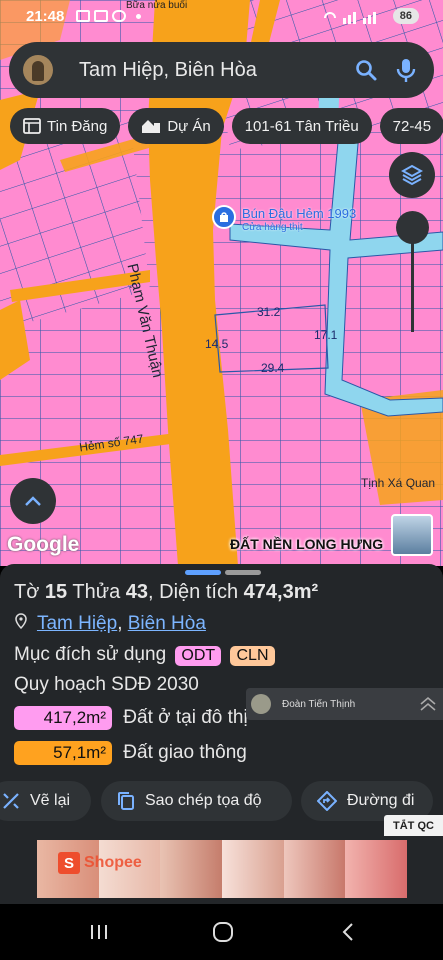  Describe the element at coordinates (299, 213) in the screenshot. I see `poi-name: Bún Đậu Hẻm 1993` at that location.